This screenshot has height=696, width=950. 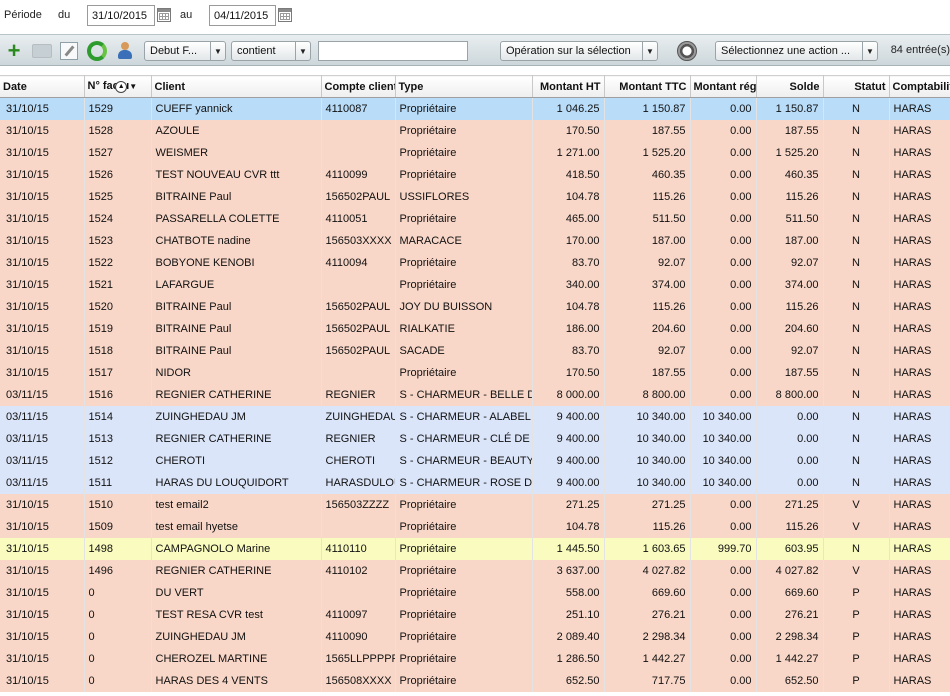 What do you see at coordinates (118, 350) in the screenshot?
I see `cell-invoice-number: 1518` at bounding box center [118, 350].